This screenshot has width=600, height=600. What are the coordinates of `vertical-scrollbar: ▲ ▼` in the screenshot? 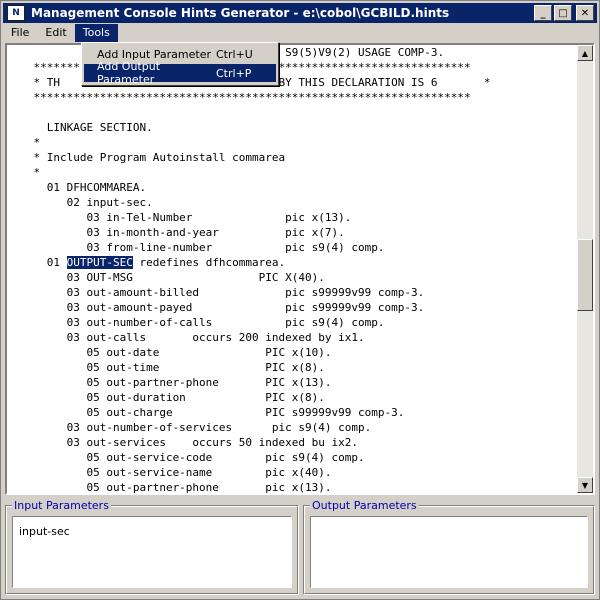 It's located at (585, 269).